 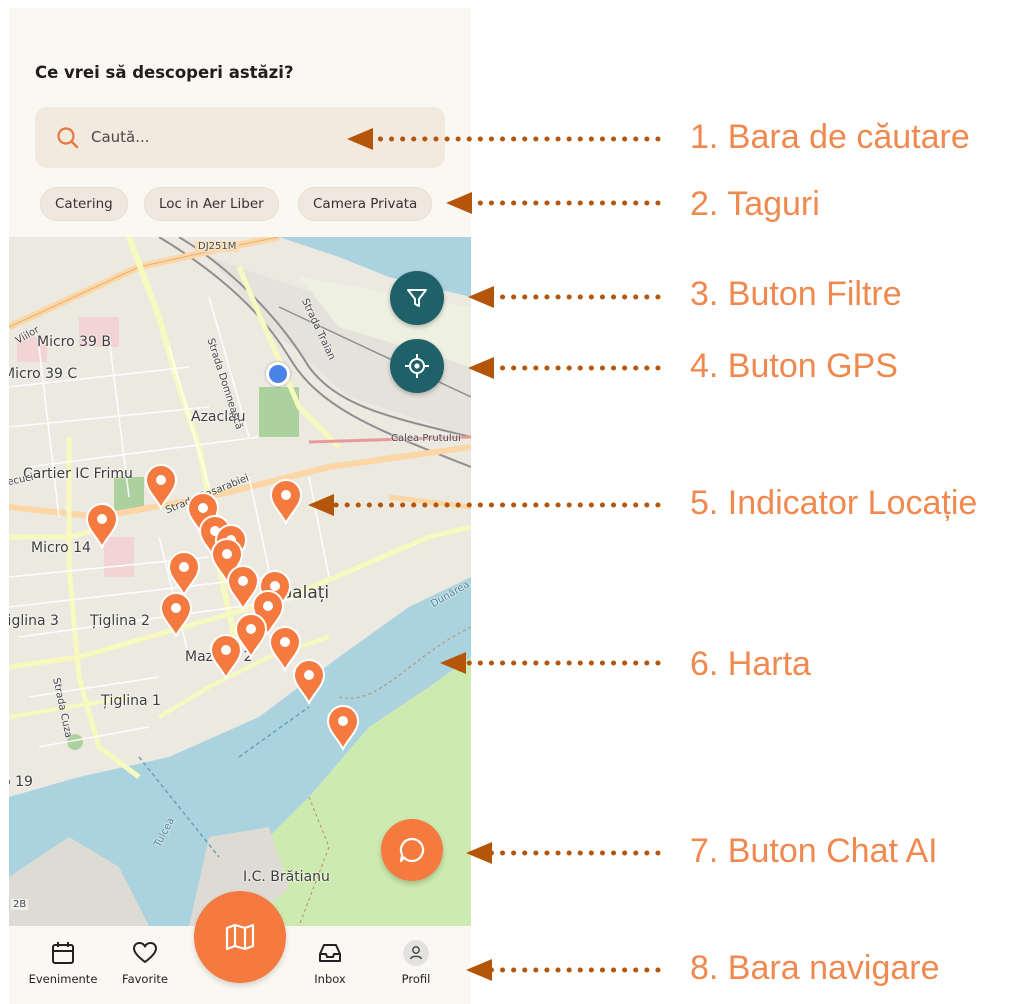 I want to click on annotation-search-bar: 1. Bara de căutare, so click(x=830, y=137).